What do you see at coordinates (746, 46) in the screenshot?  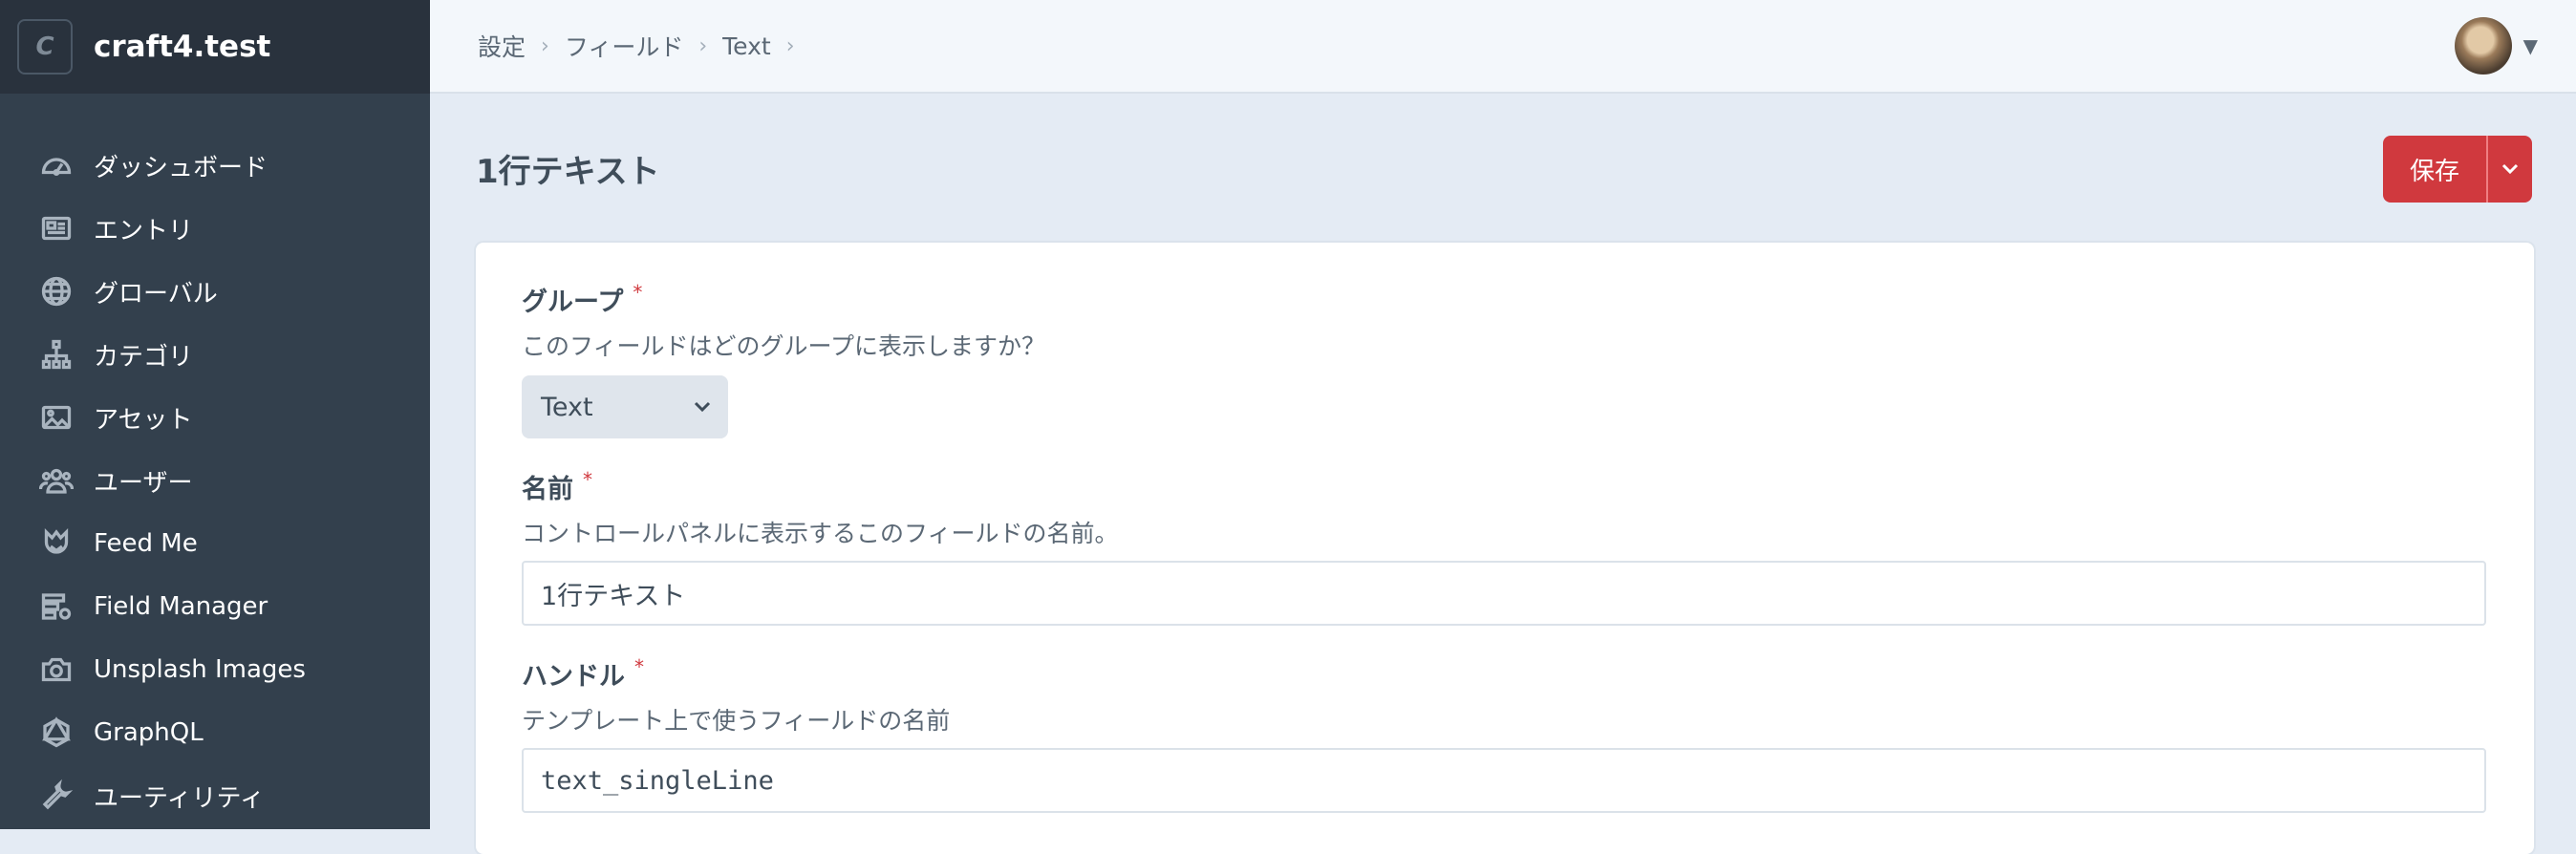 I see `breadcrumb-text: Text` at bounding box center [746, 46].